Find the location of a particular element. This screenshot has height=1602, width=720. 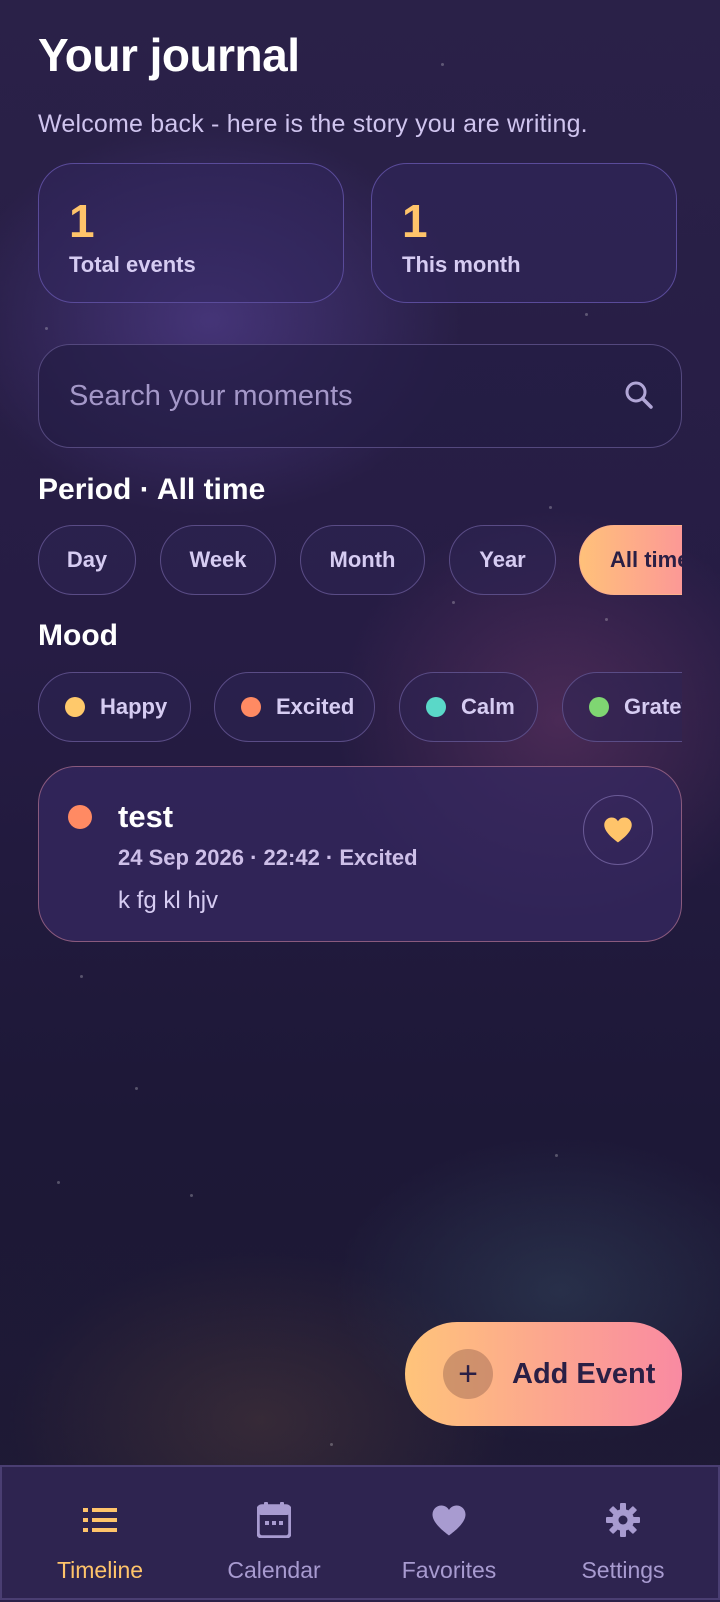

mood-chip-calm: Calm is located at coordinates (468, 707).